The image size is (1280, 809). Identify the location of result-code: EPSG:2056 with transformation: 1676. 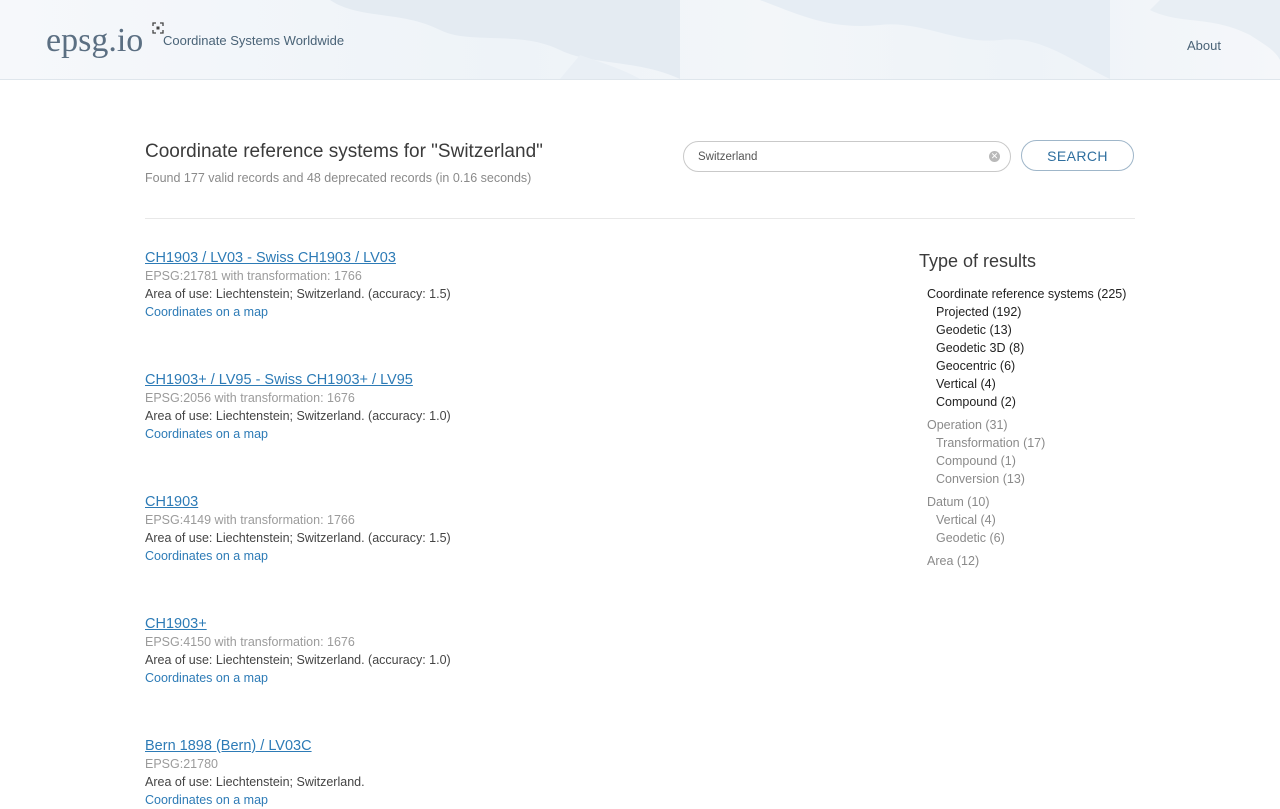
(250, 398).